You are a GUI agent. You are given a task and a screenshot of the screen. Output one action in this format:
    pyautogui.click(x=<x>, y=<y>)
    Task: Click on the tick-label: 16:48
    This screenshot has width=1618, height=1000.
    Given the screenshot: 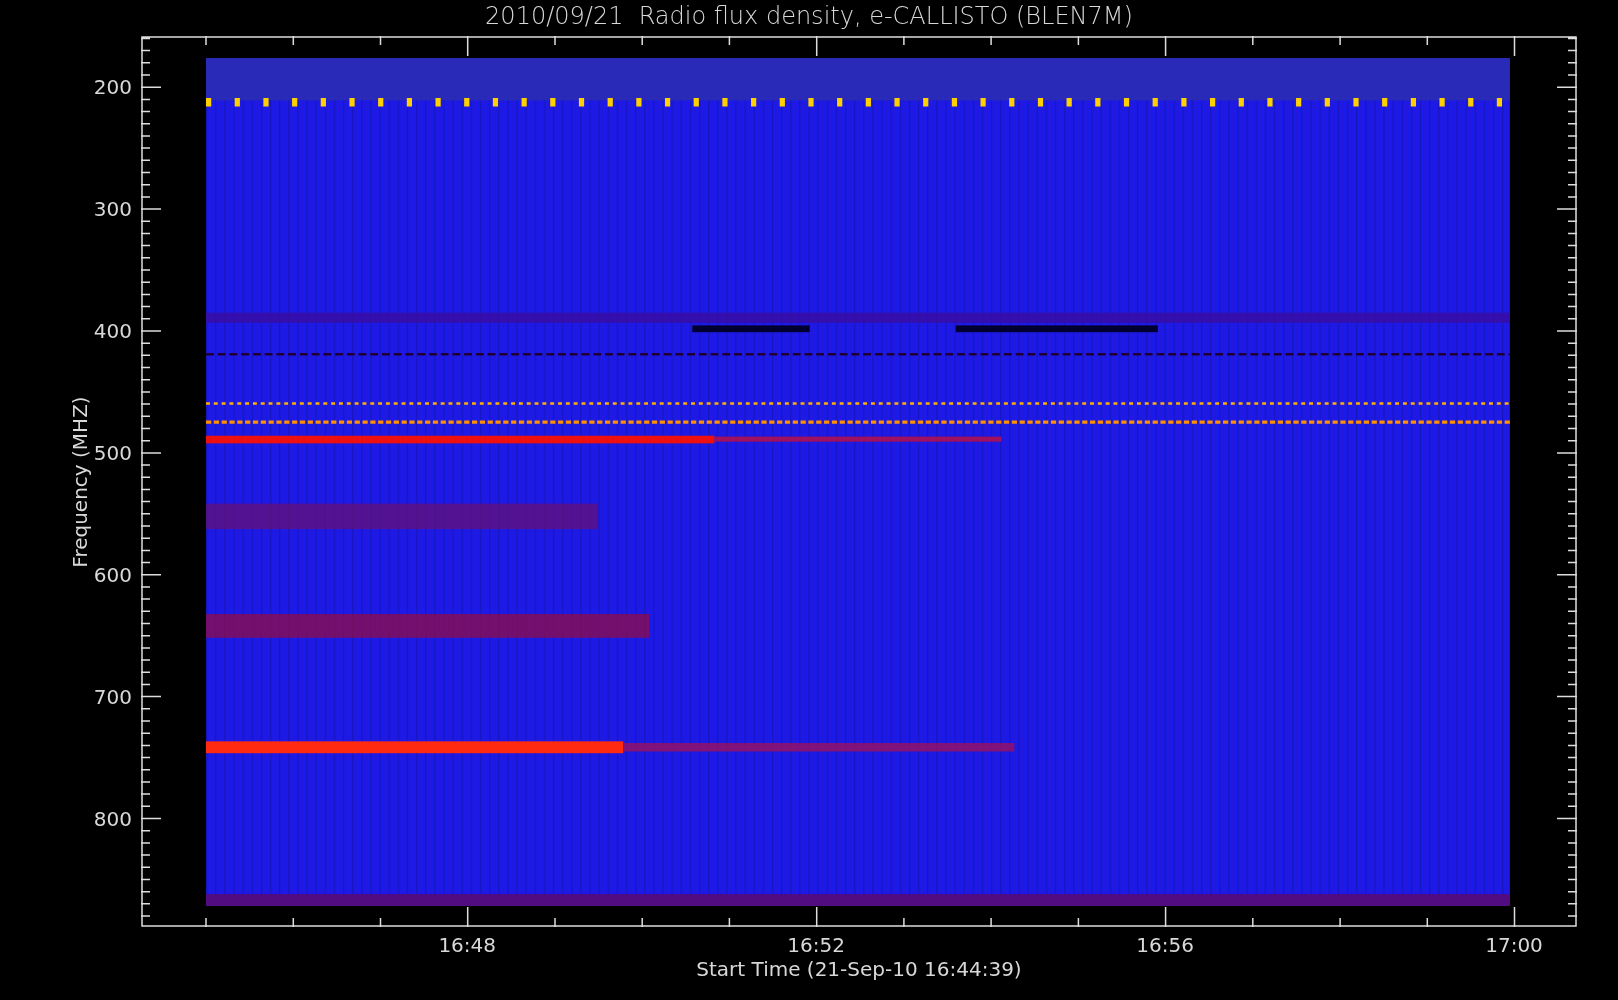 What is the action you would take?
    pyautogui.click(x=467, y=945)
    